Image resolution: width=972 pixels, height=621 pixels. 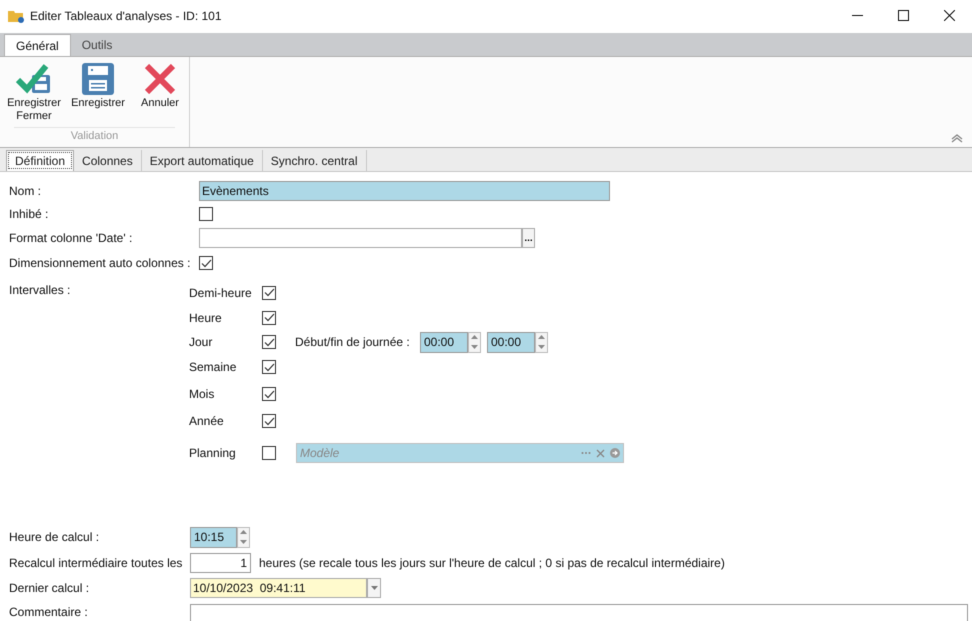 What do you see at coordinates (70, 238) in the screenshot?
I see `field-label: Format colonne 'Date' :` at bounding box center [70, 238].